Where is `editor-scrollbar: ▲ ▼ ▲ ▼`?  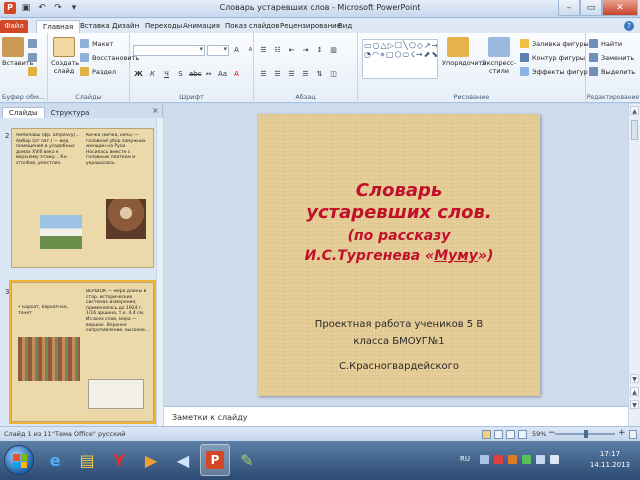 editor-scrollbar: ▲ ▼ ▲ ▼ is located at coordinates (634, 265).